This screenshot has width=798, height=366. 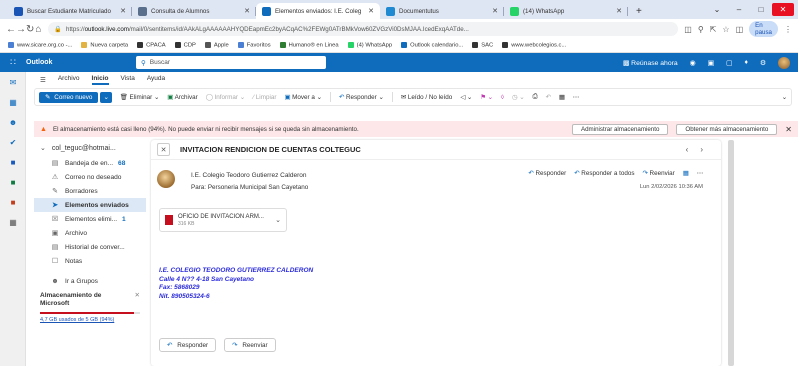 What do you see at coordinates (700, 173) in the screenshot?
I see `message-more-icon: ⋯` at bounding box center [700, 173].